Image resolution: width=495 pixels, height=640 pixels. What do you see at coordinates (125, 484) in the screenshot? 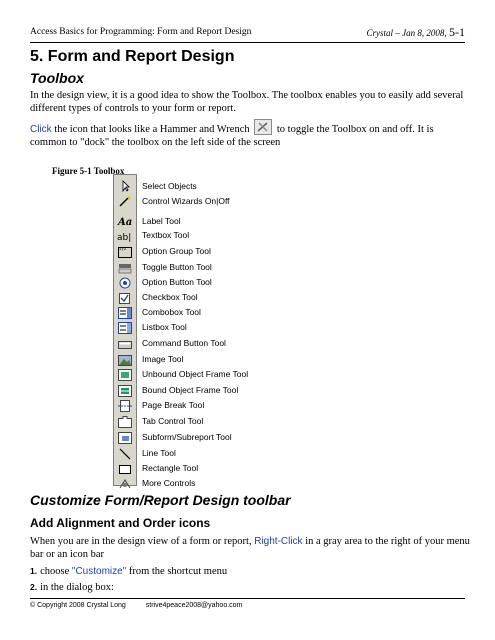
I see `more-controls-icon` at bounding box center [125, 484].